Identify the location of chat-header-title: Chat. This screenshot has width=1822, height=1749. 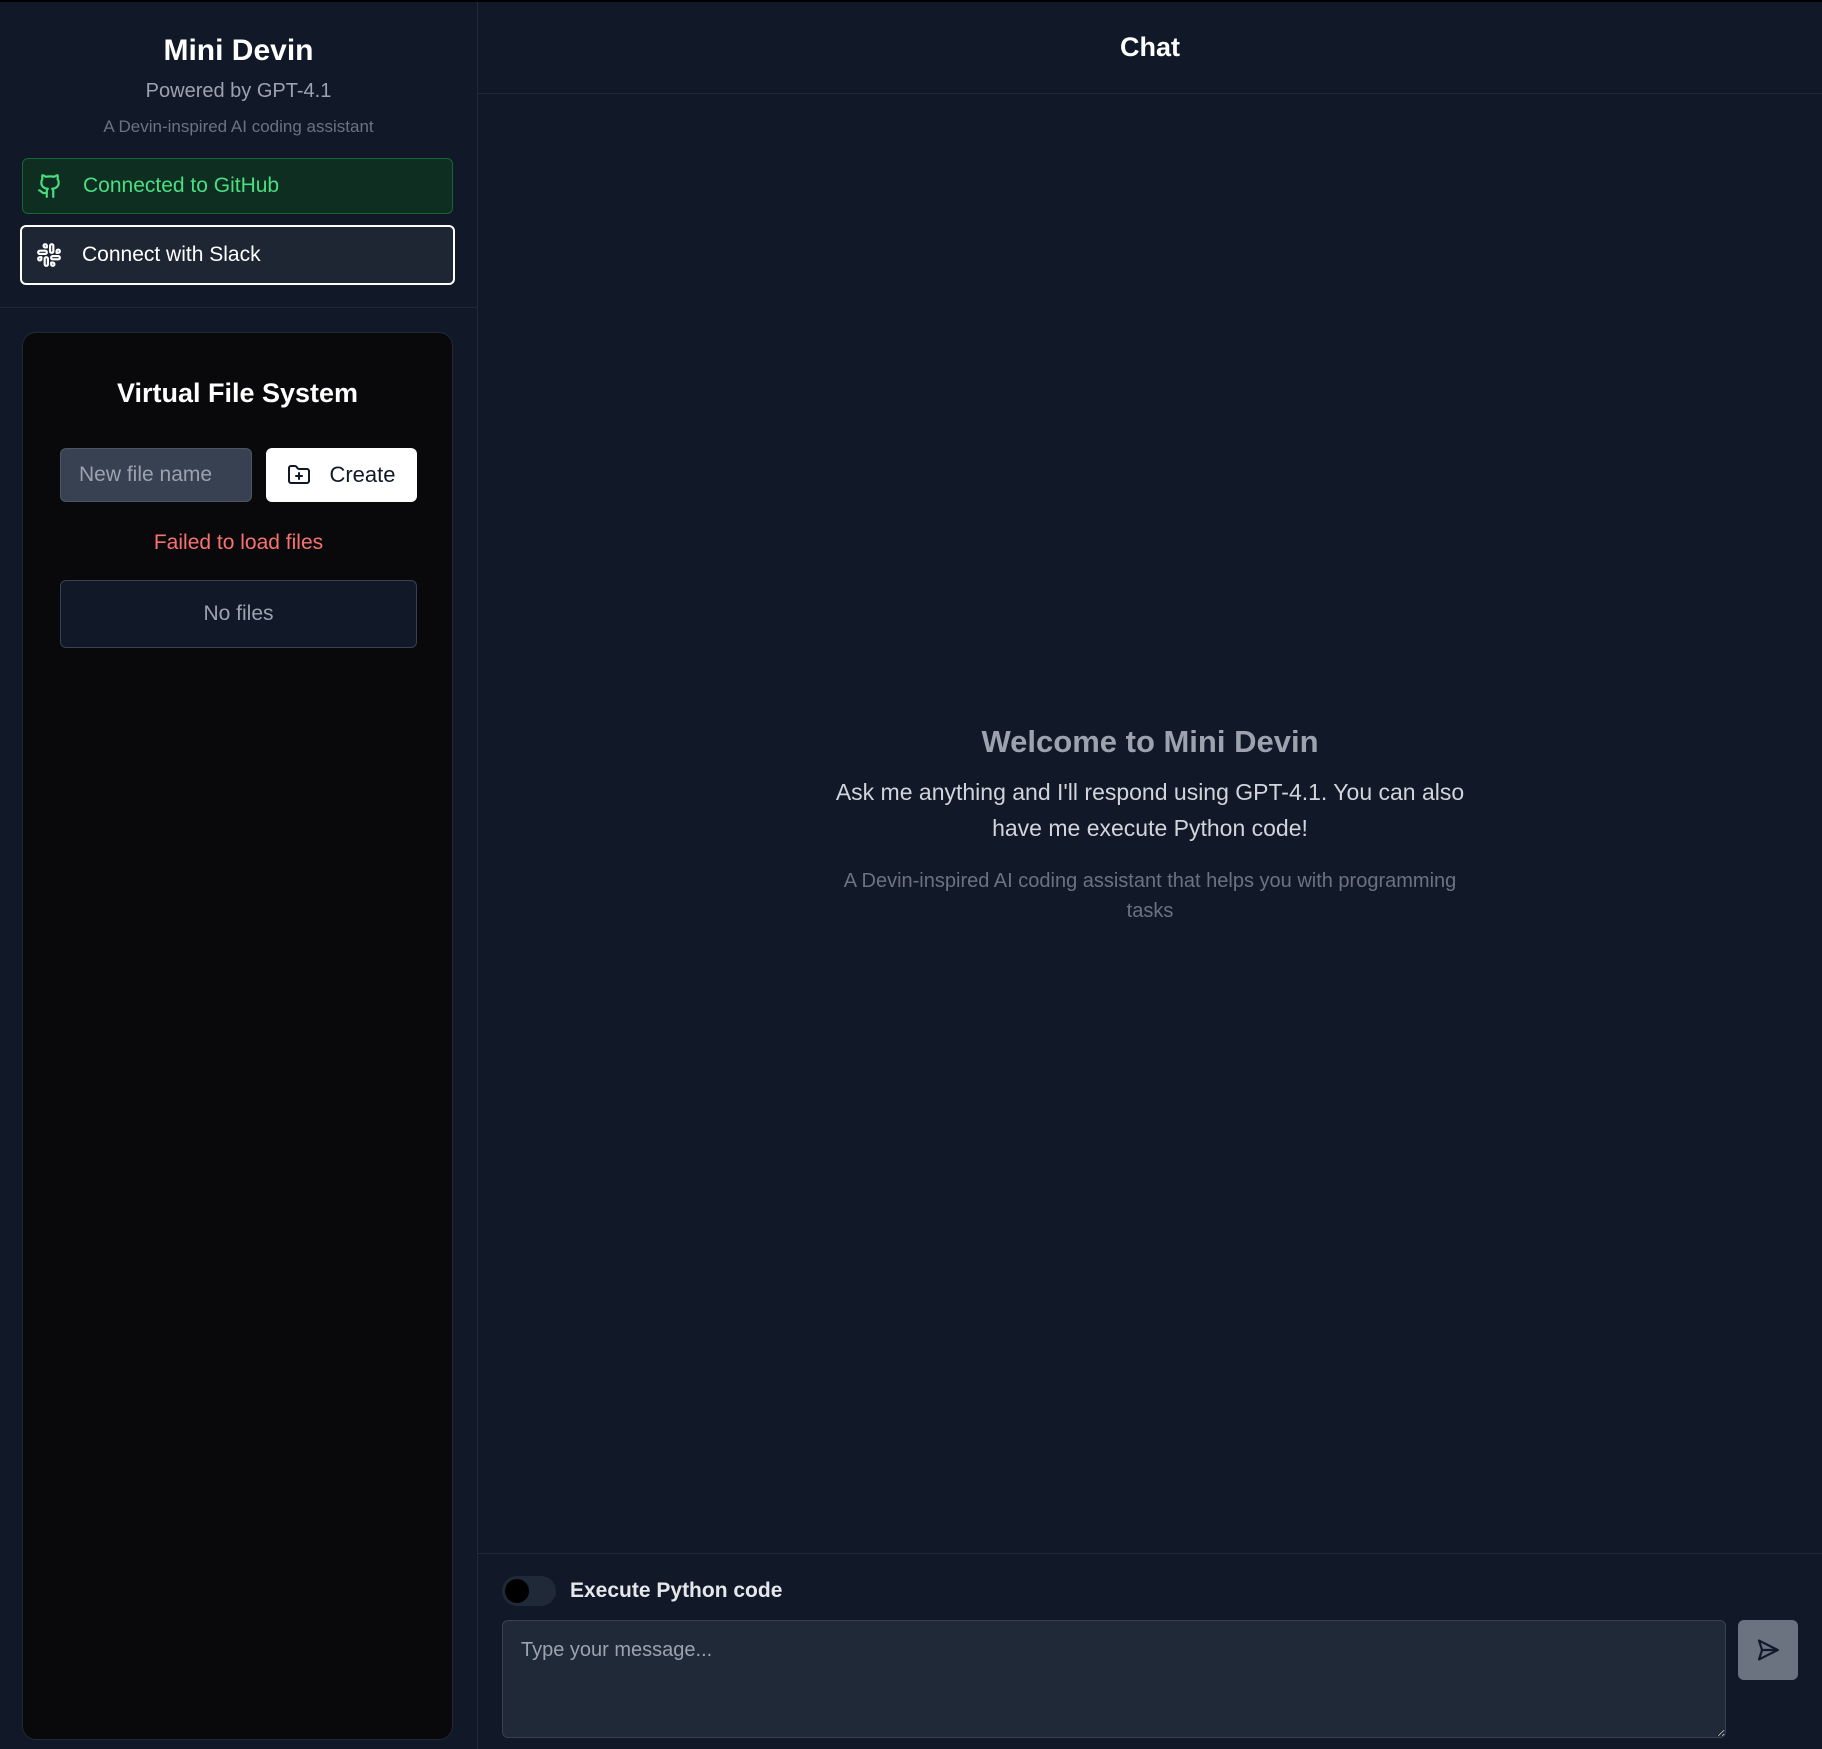
(1150, 48).